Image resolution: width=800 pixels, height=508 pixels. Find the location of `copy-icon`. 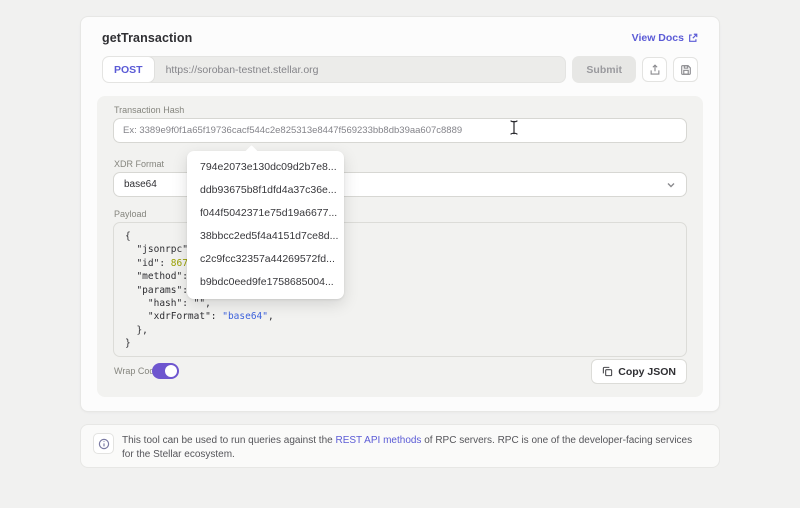

copy-icon is located at coordinates (607, 371).